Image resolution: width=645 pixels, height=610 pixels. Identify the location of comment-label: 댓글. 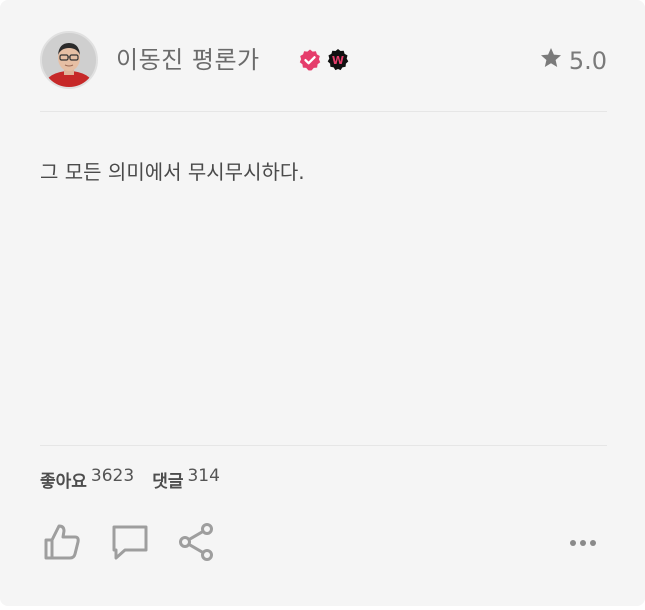
(168, 482).